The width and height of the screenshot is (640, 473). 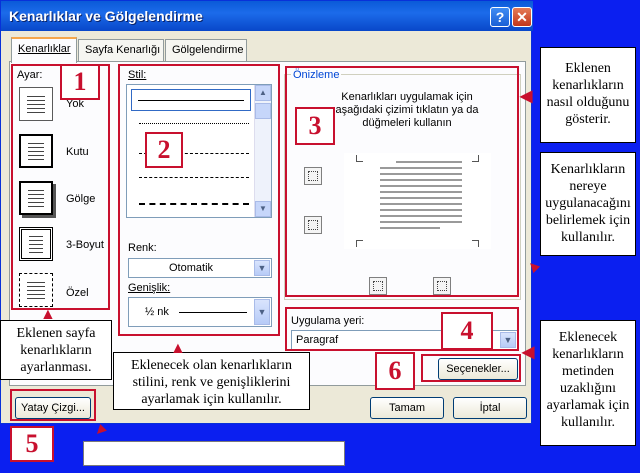 I want to click on tab-page-border: Sayfa Kenarlığı, so click(x=121, y=50).